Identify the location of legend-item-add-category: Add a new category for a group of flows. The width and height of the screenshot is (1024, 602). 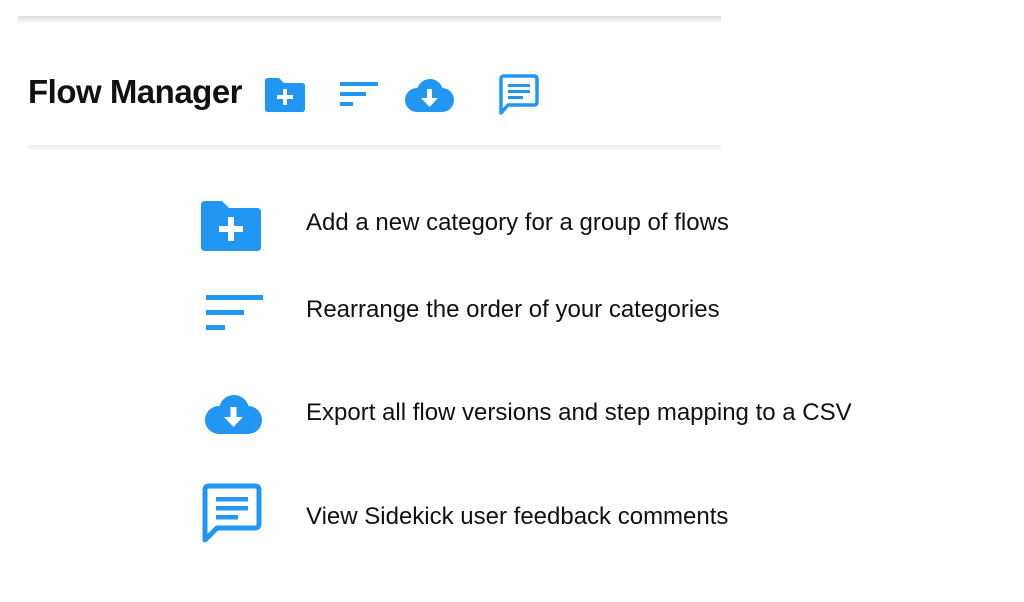
(512, 225).